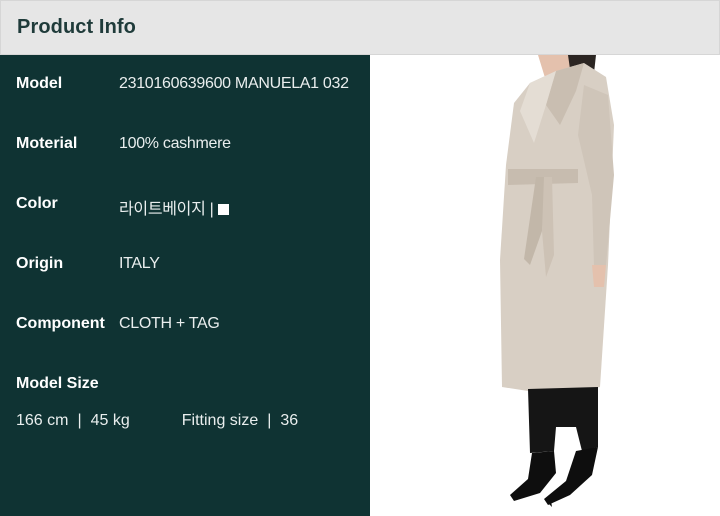  Describe the element at coordinates (57, 383) in the screenshot. I see `model-size-label: Model Size` at that location.